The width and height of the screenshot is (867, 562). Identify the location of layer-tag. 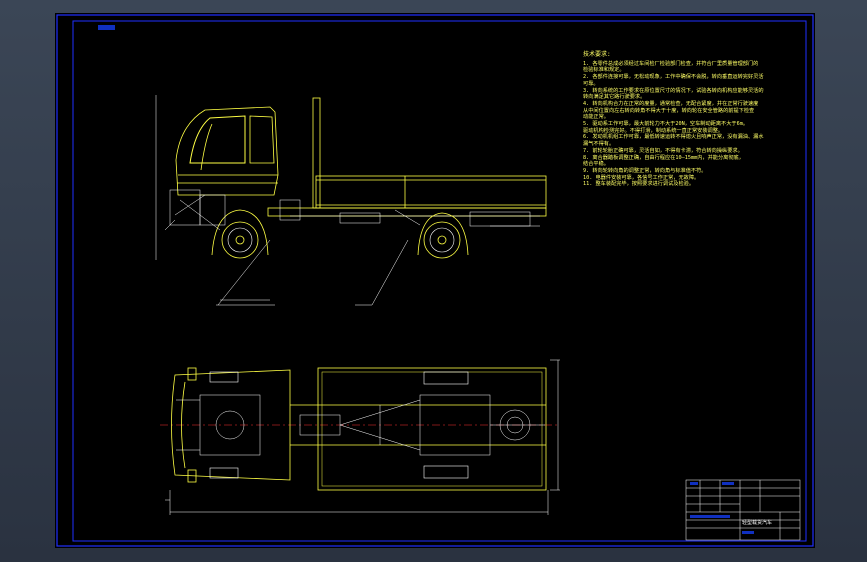
(106, 27).